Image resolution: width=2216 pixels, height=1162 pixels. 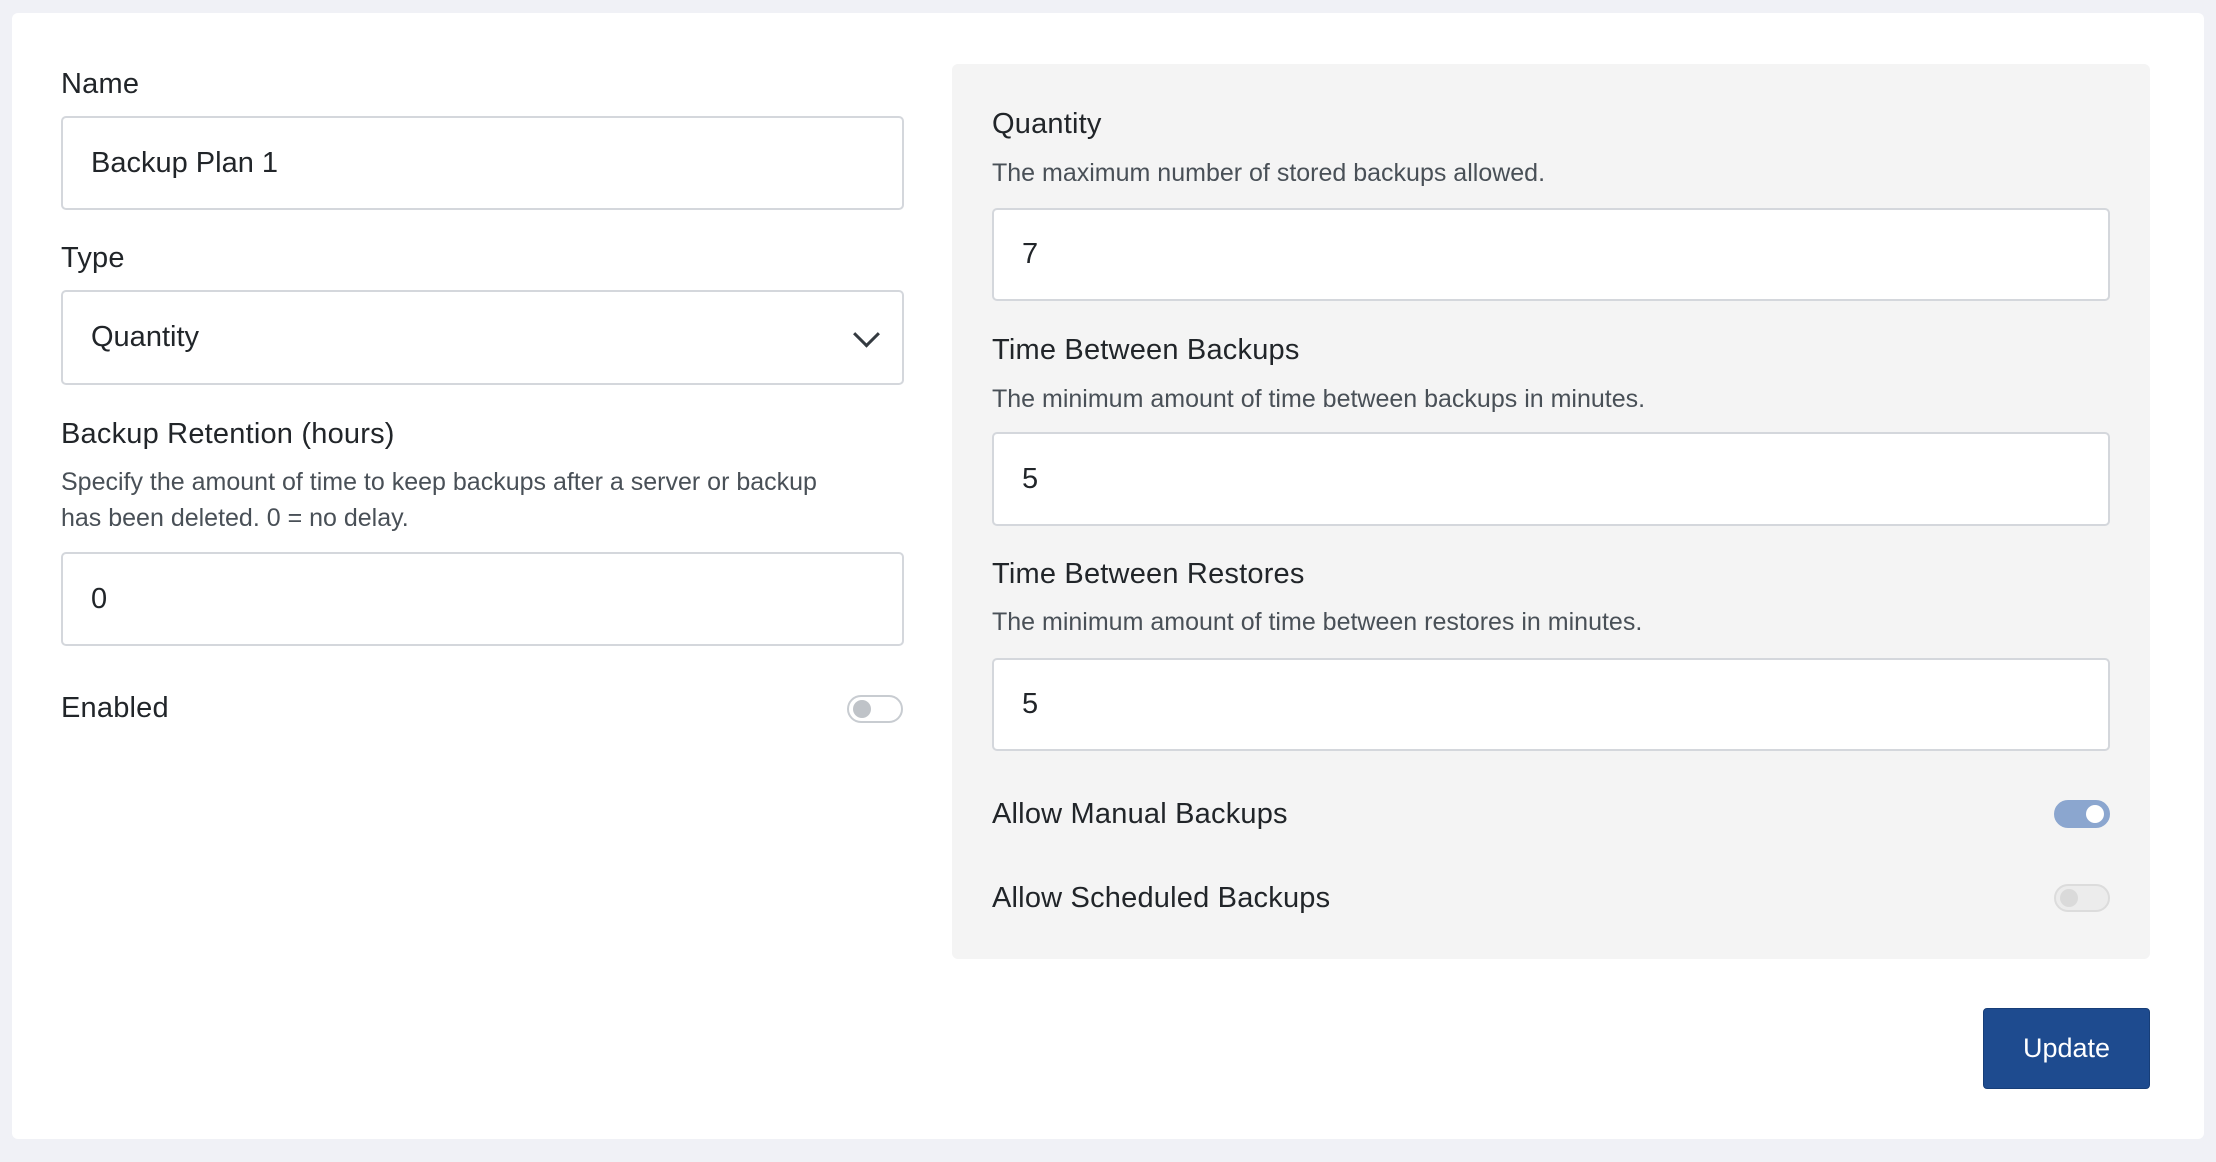 What do you see at coordinates (1551, 254) in the screenshot?
I see `quantity-input: 7` at bounding box center [1551, 254].